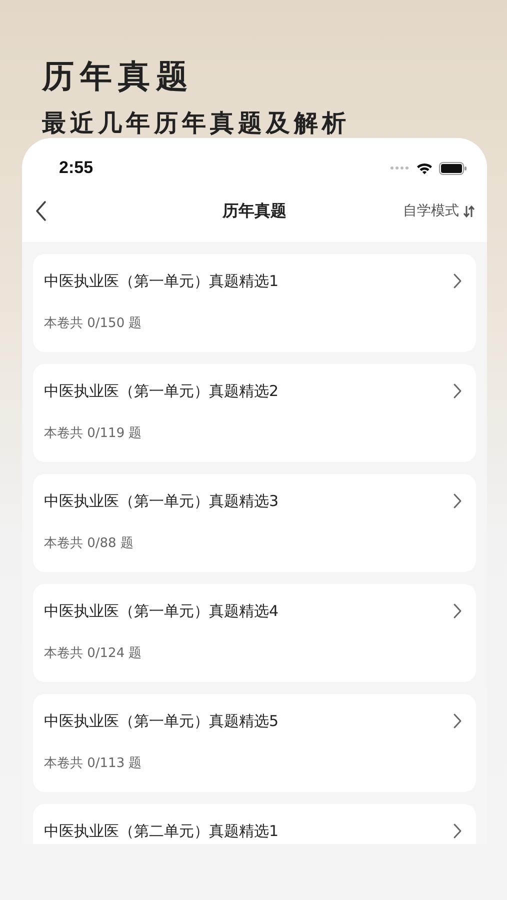 The height and width of the screenshot is (900, 507). Describe the element at coordinates (254, 303) in the screenshot. I see `paper-card: 中医执业医（第一单元）真题精选1 本卷共 0/150 题` at that location.